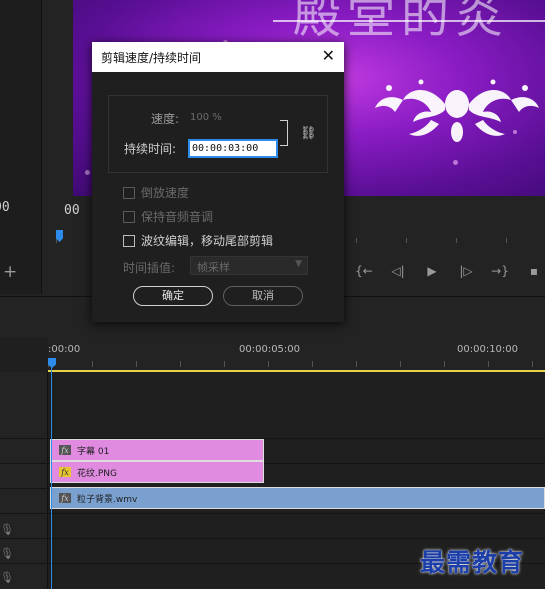 This screenshot has width=545, height=589. Describe the element at coordinates (270, 349) in the screenshot. I see `ruler-label: 00:00:05:00` at that location.